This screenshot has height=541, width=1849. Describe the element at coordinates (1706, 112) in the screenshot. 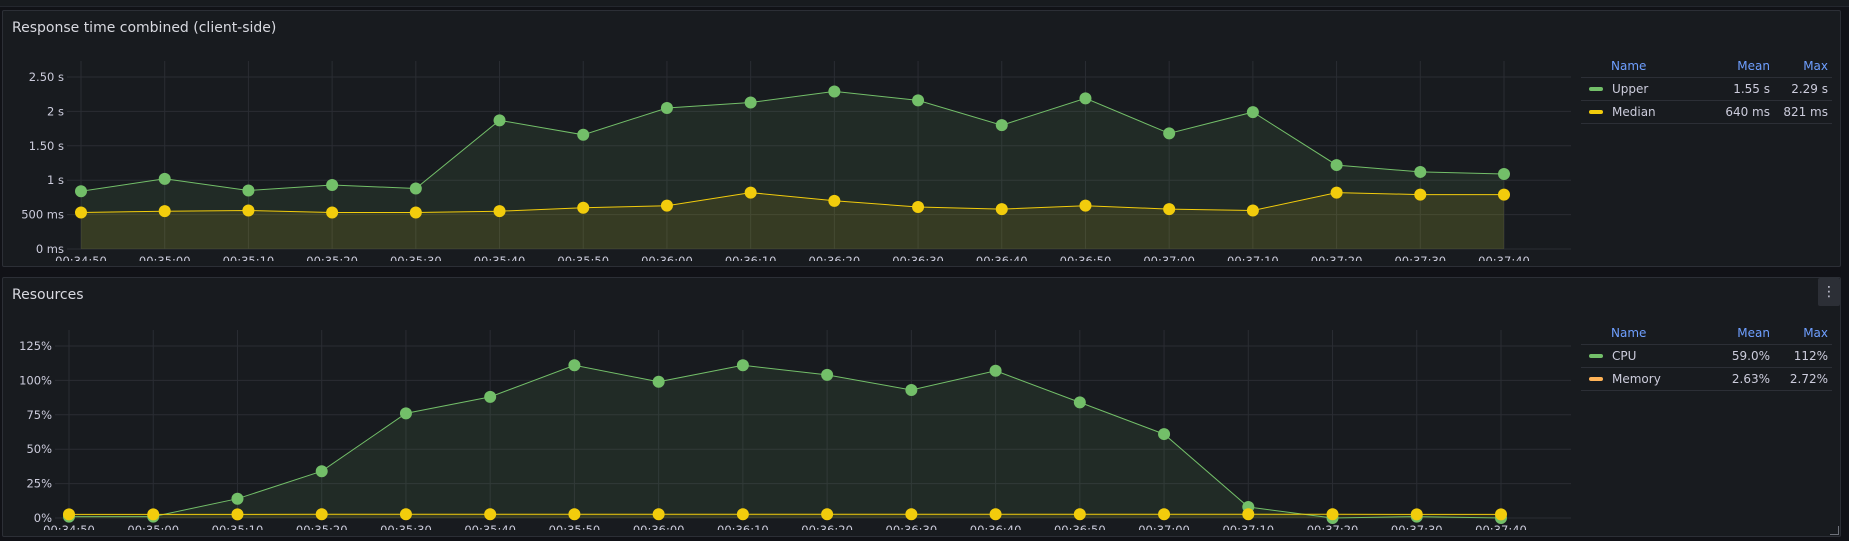

I see `legend-row-median: Median 640 ms 821 ms` at that location.